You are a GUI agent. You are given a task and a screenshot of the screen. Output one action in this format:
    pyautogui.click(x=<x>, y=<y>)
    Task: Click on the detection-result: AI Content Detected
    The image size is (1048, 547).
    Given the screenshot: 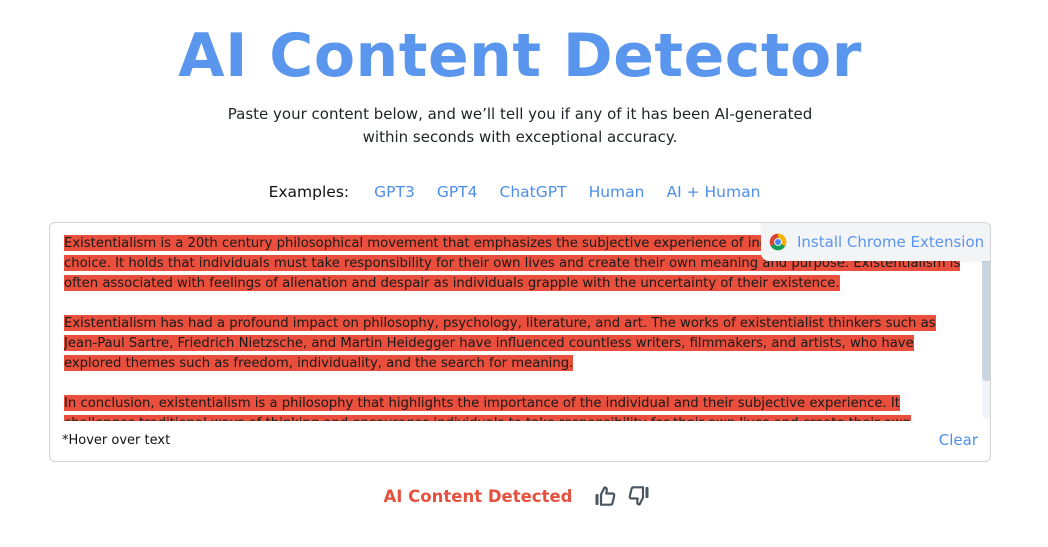 What is the action you would take?
    pyautogui.click(x=478, y=496)
    